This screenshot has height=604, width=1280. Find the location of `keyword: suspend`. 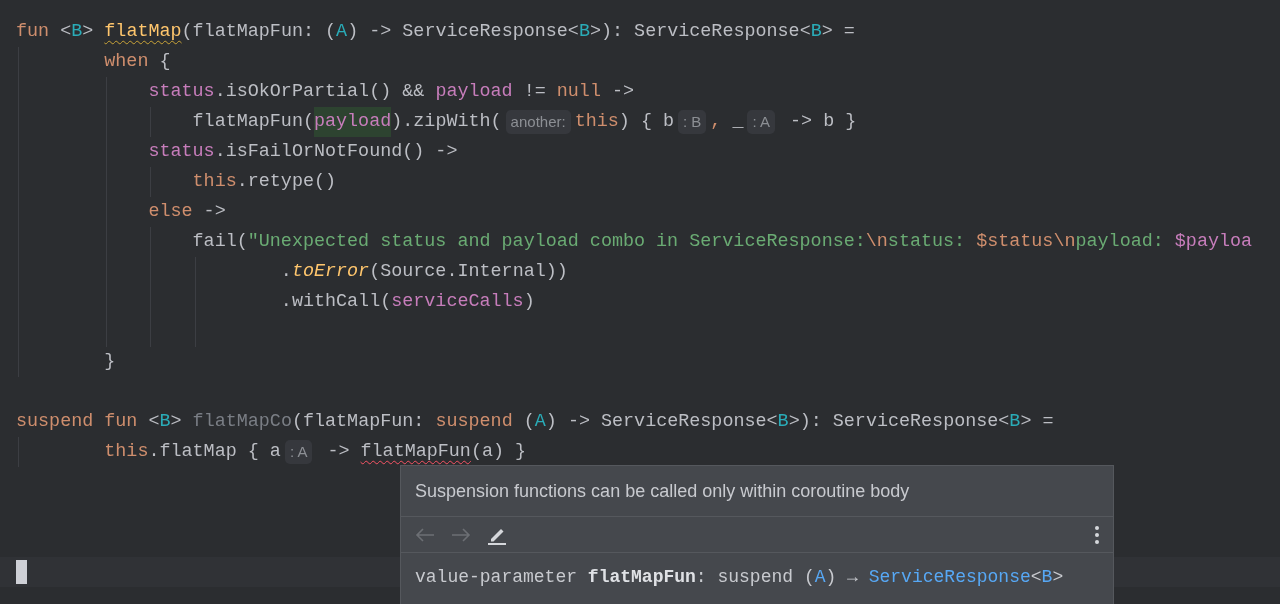

keyword: suspend is located at coordinates (474, 422).